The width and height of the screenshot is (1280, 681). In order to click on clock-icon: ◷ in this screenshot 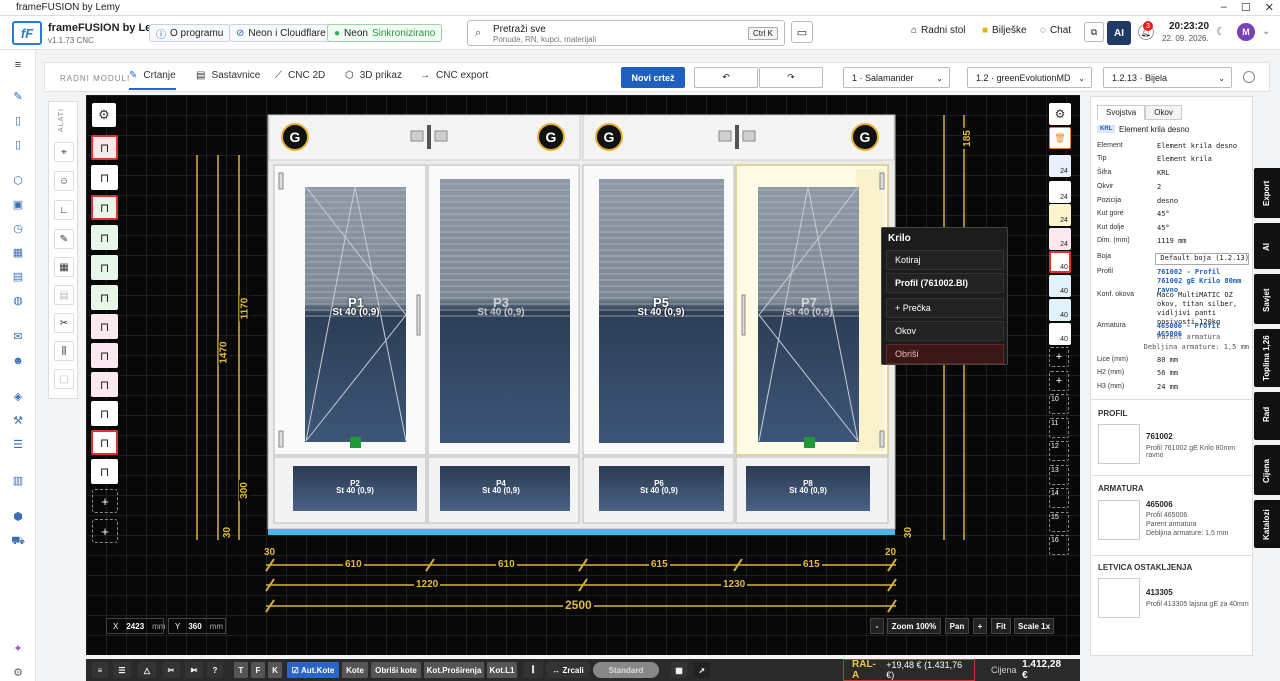, I will do `click(18, 229)`.